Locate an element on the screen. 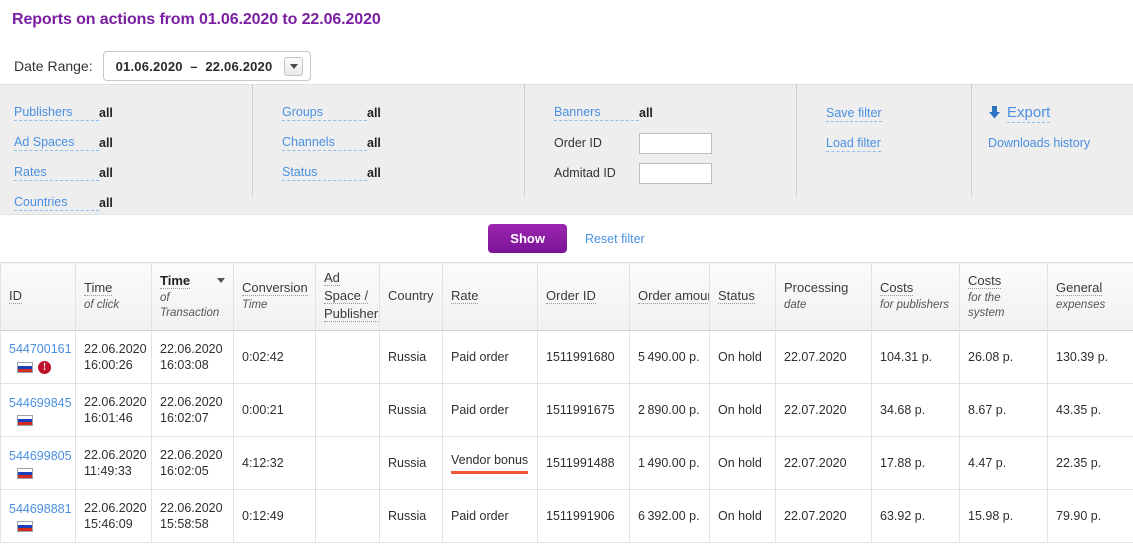 The height and width of the screenshot is (558, 1133). filter-value-publishers: all is located at coordinates (106, 113).